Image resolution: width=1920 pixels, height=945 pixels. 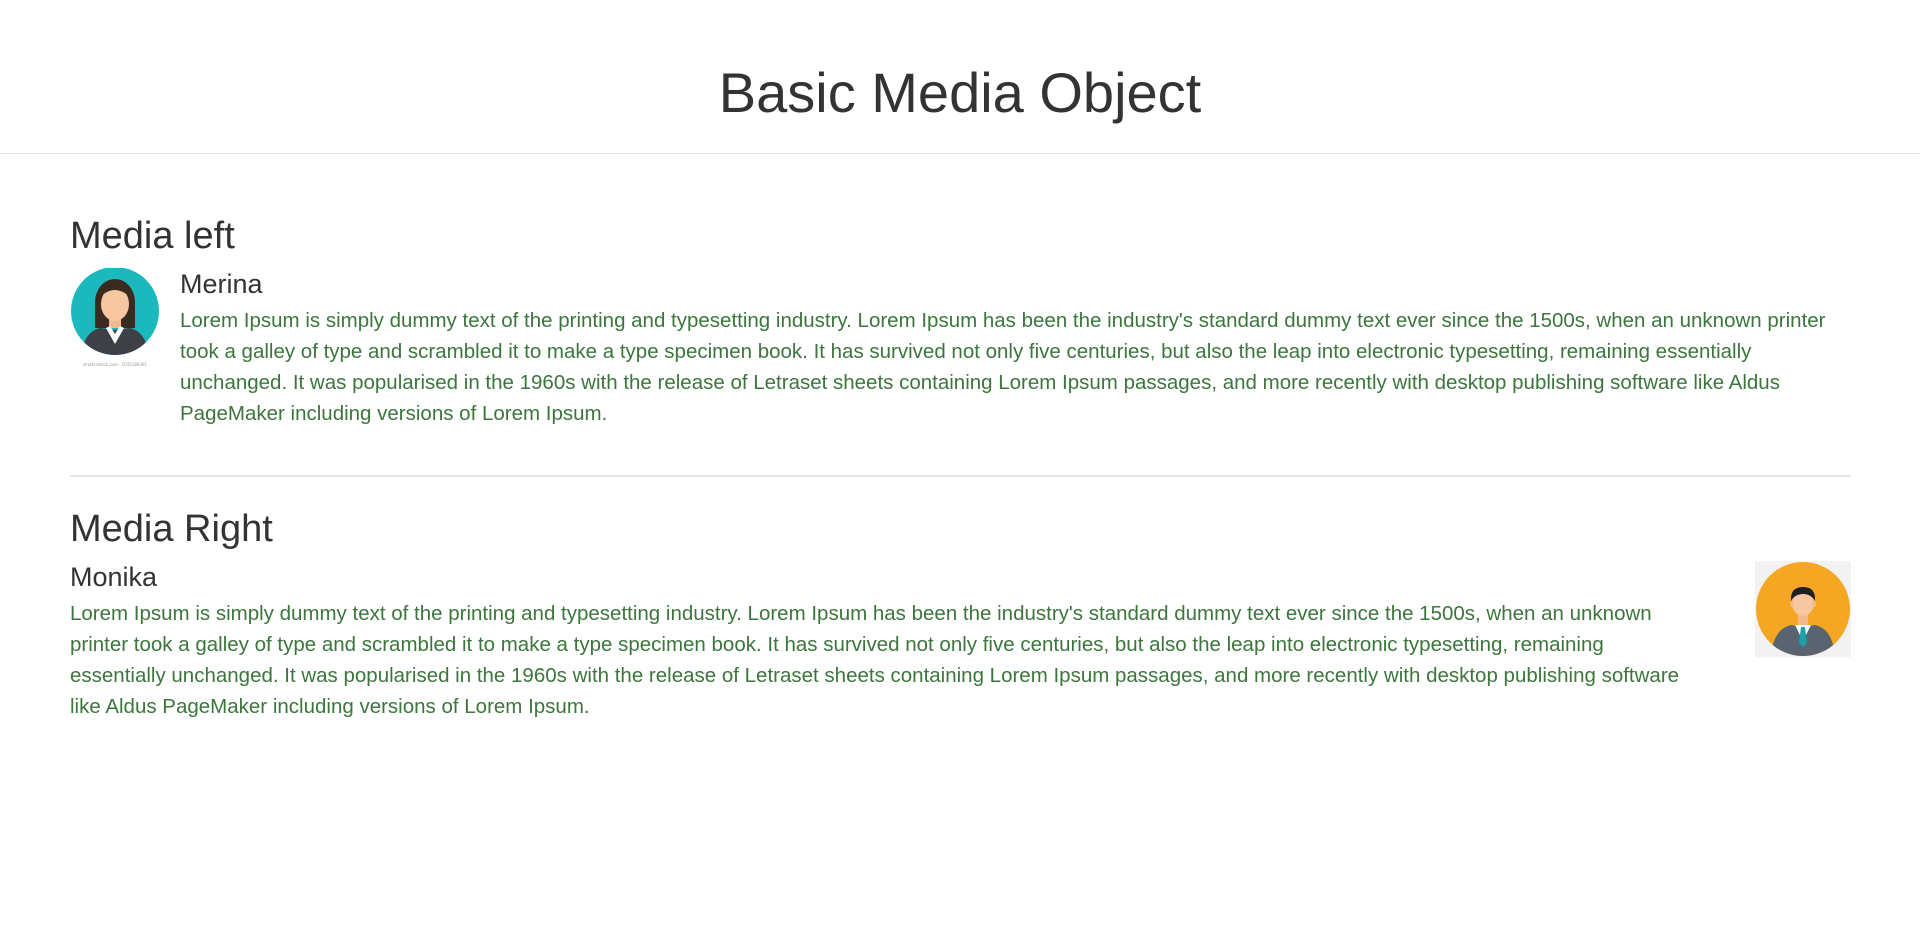 I want to click on media-heading-merina: Merina, so click(x=221, y=284).